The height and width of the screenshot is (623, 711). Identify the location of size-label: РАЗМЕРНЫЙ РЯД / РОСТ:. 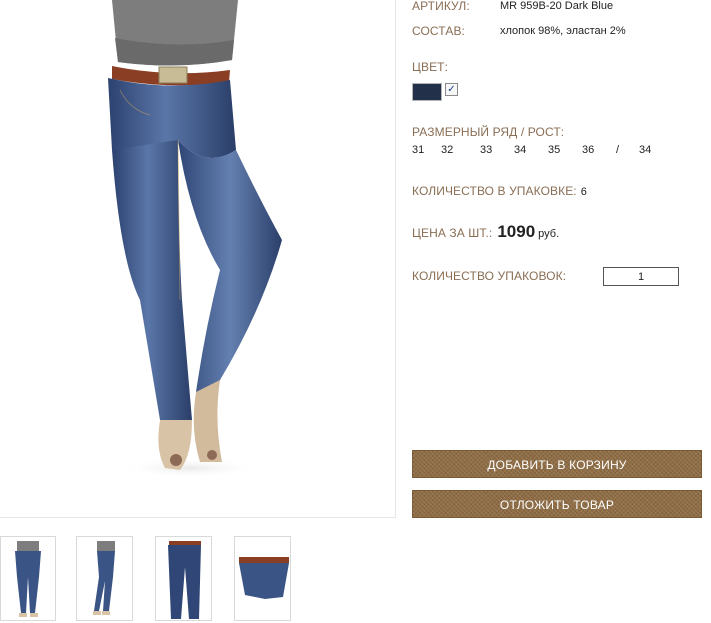
(488, 132).